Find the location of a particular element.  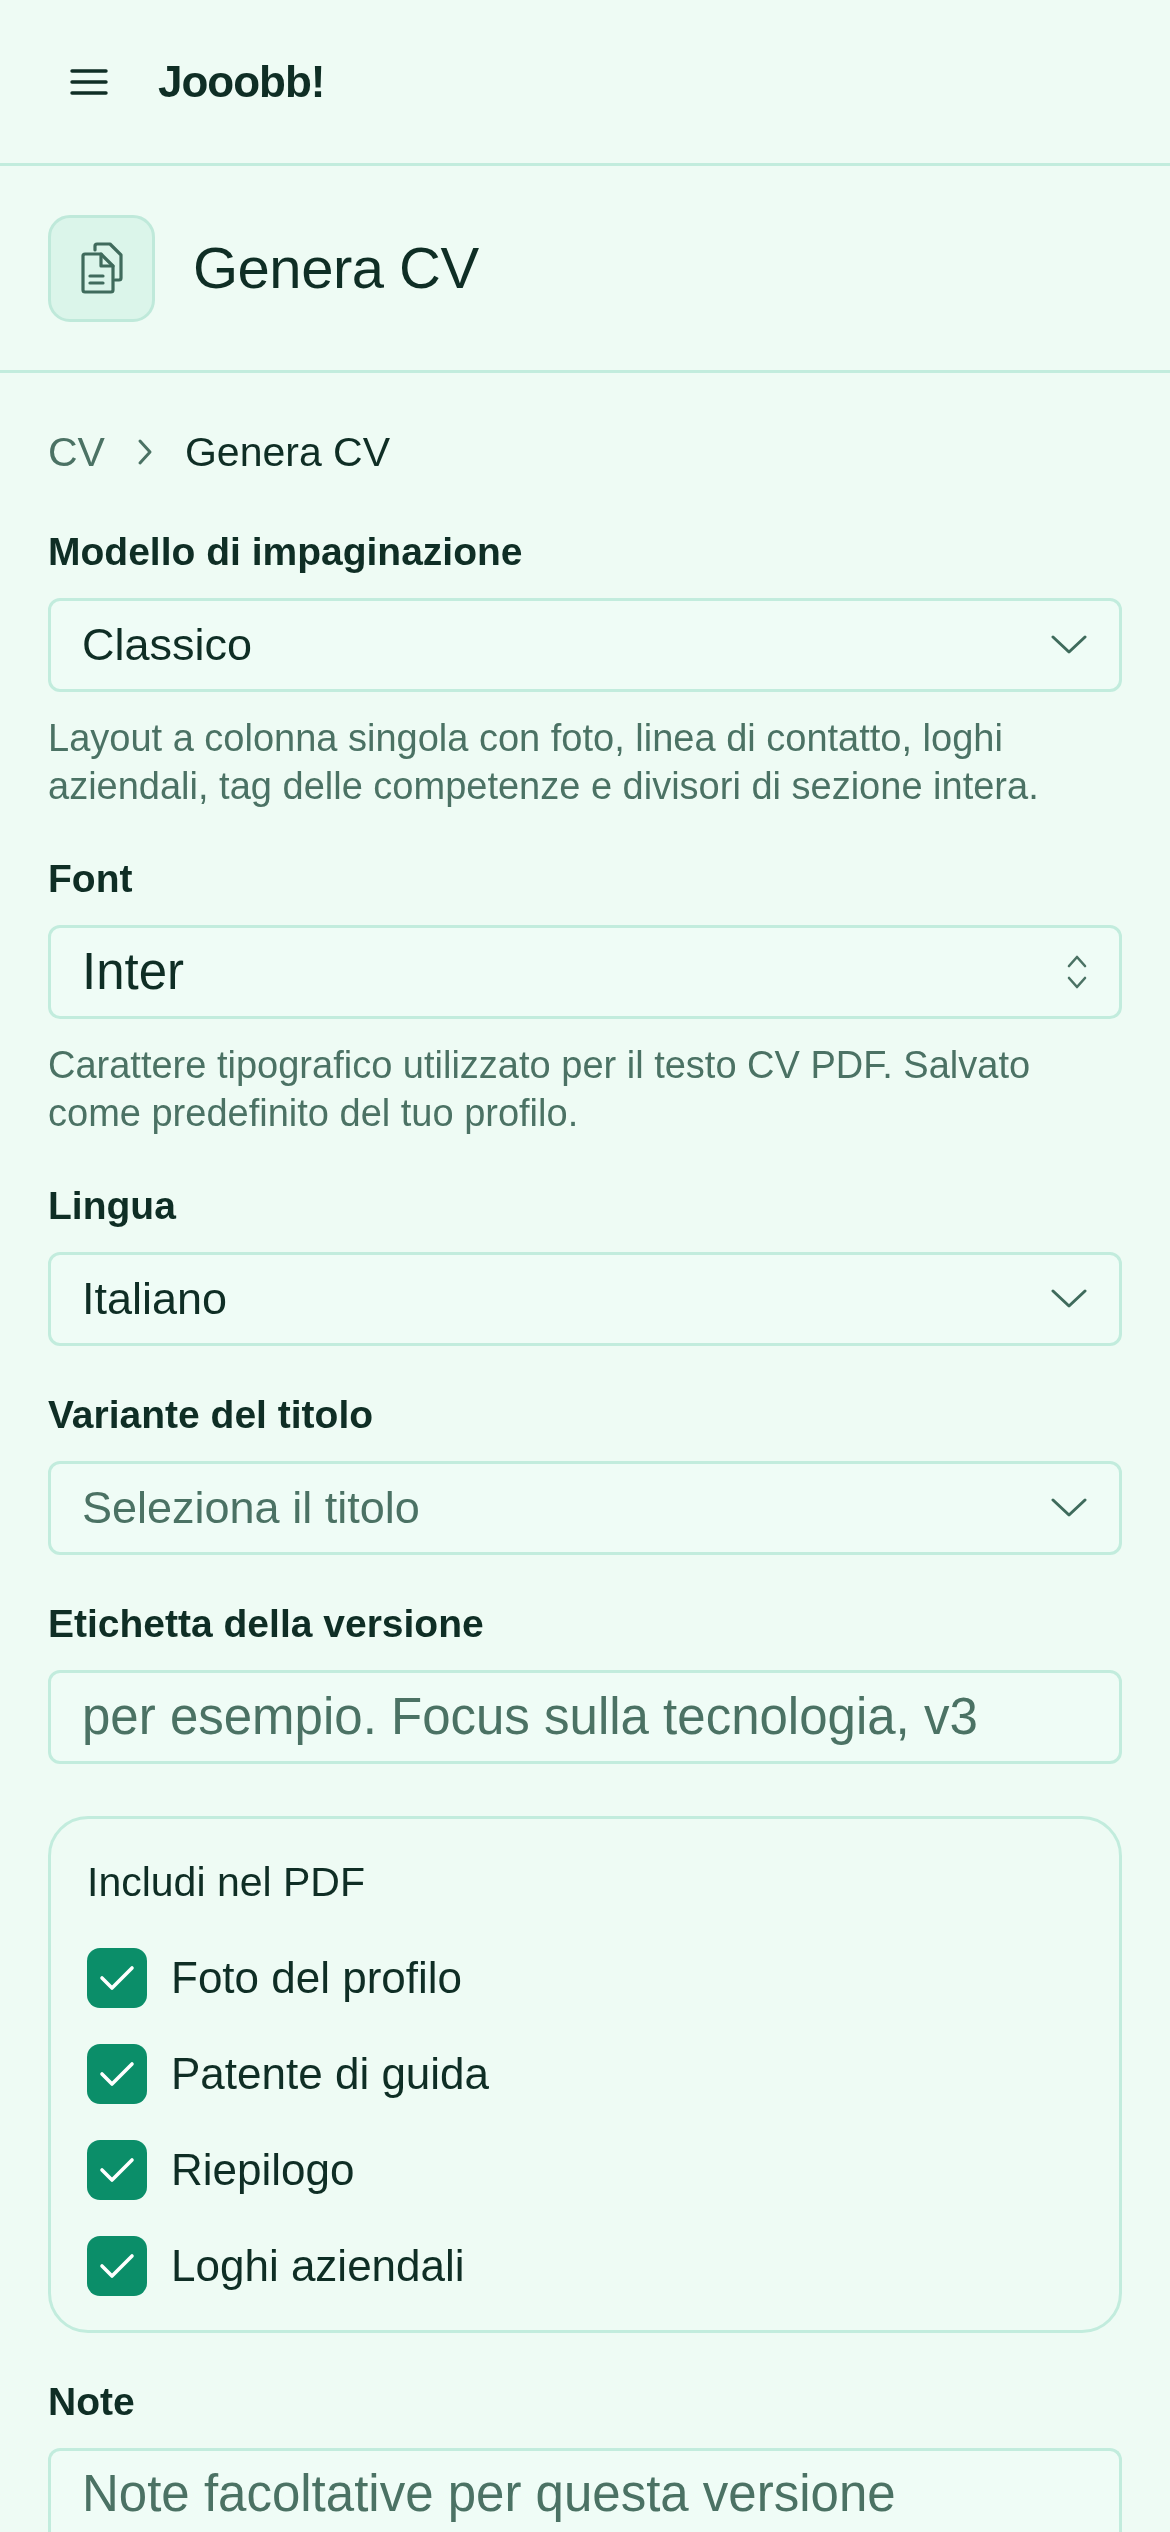

text-field: per esempio. Focus sulla tecnologia, v3 is located at coordinates (585, 1717).